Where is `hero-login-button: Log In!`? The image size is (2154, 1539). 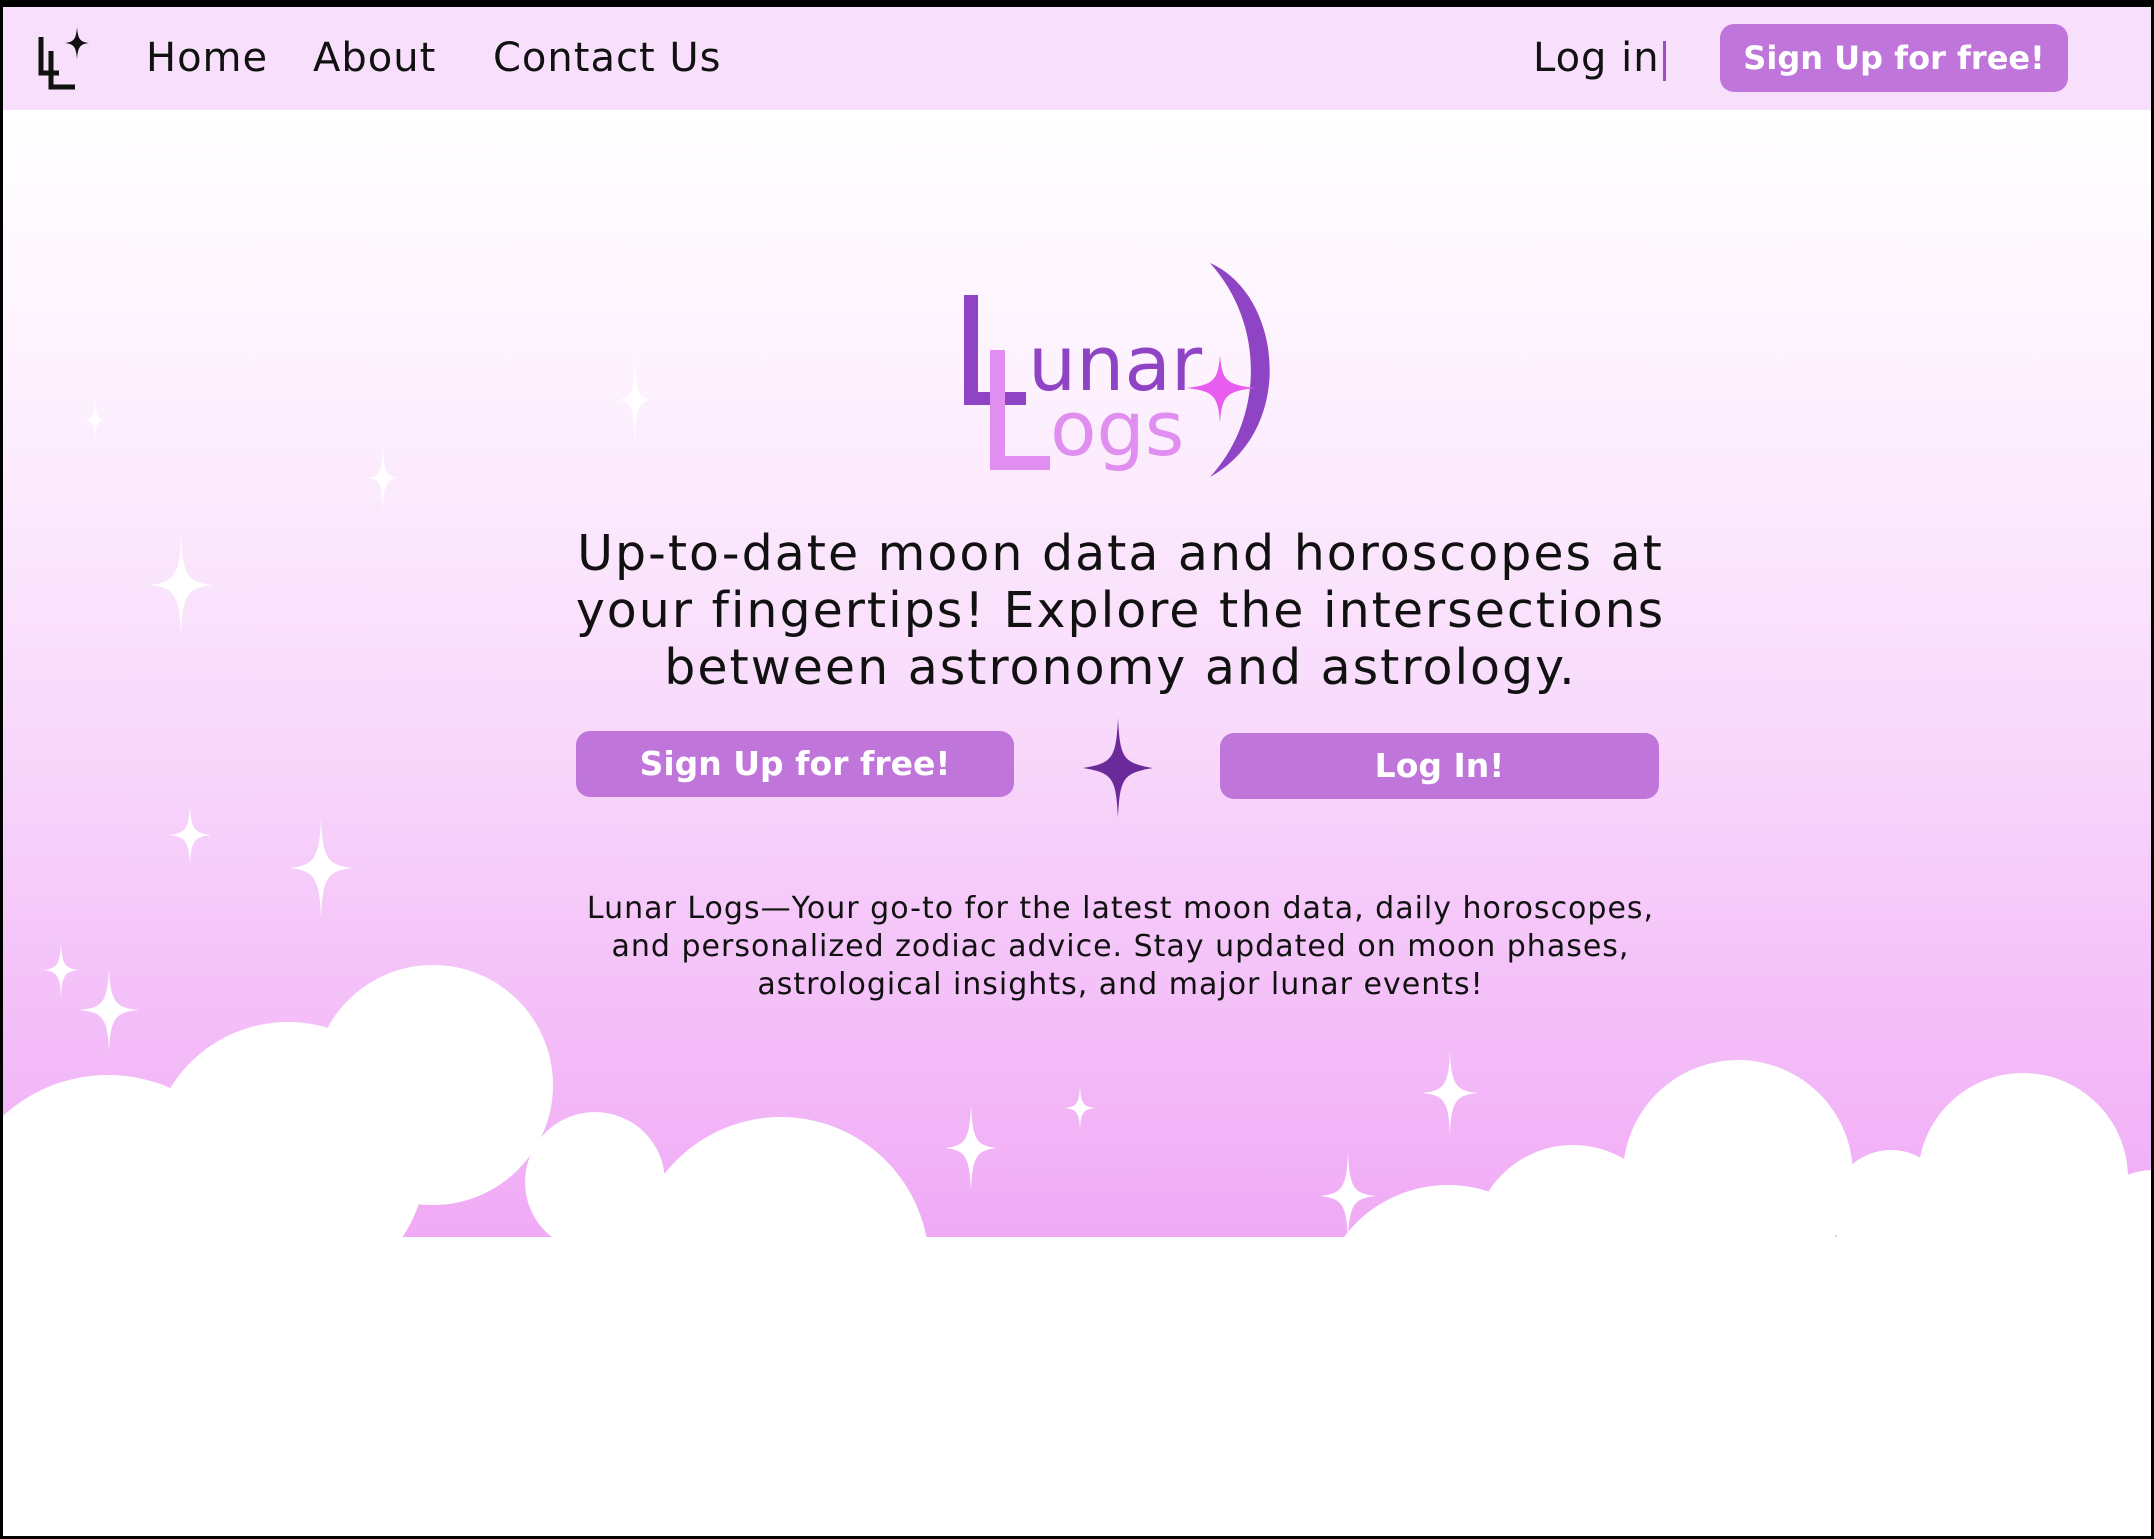
hero-login-button: Log In! is located at coordinates (1439, 766).